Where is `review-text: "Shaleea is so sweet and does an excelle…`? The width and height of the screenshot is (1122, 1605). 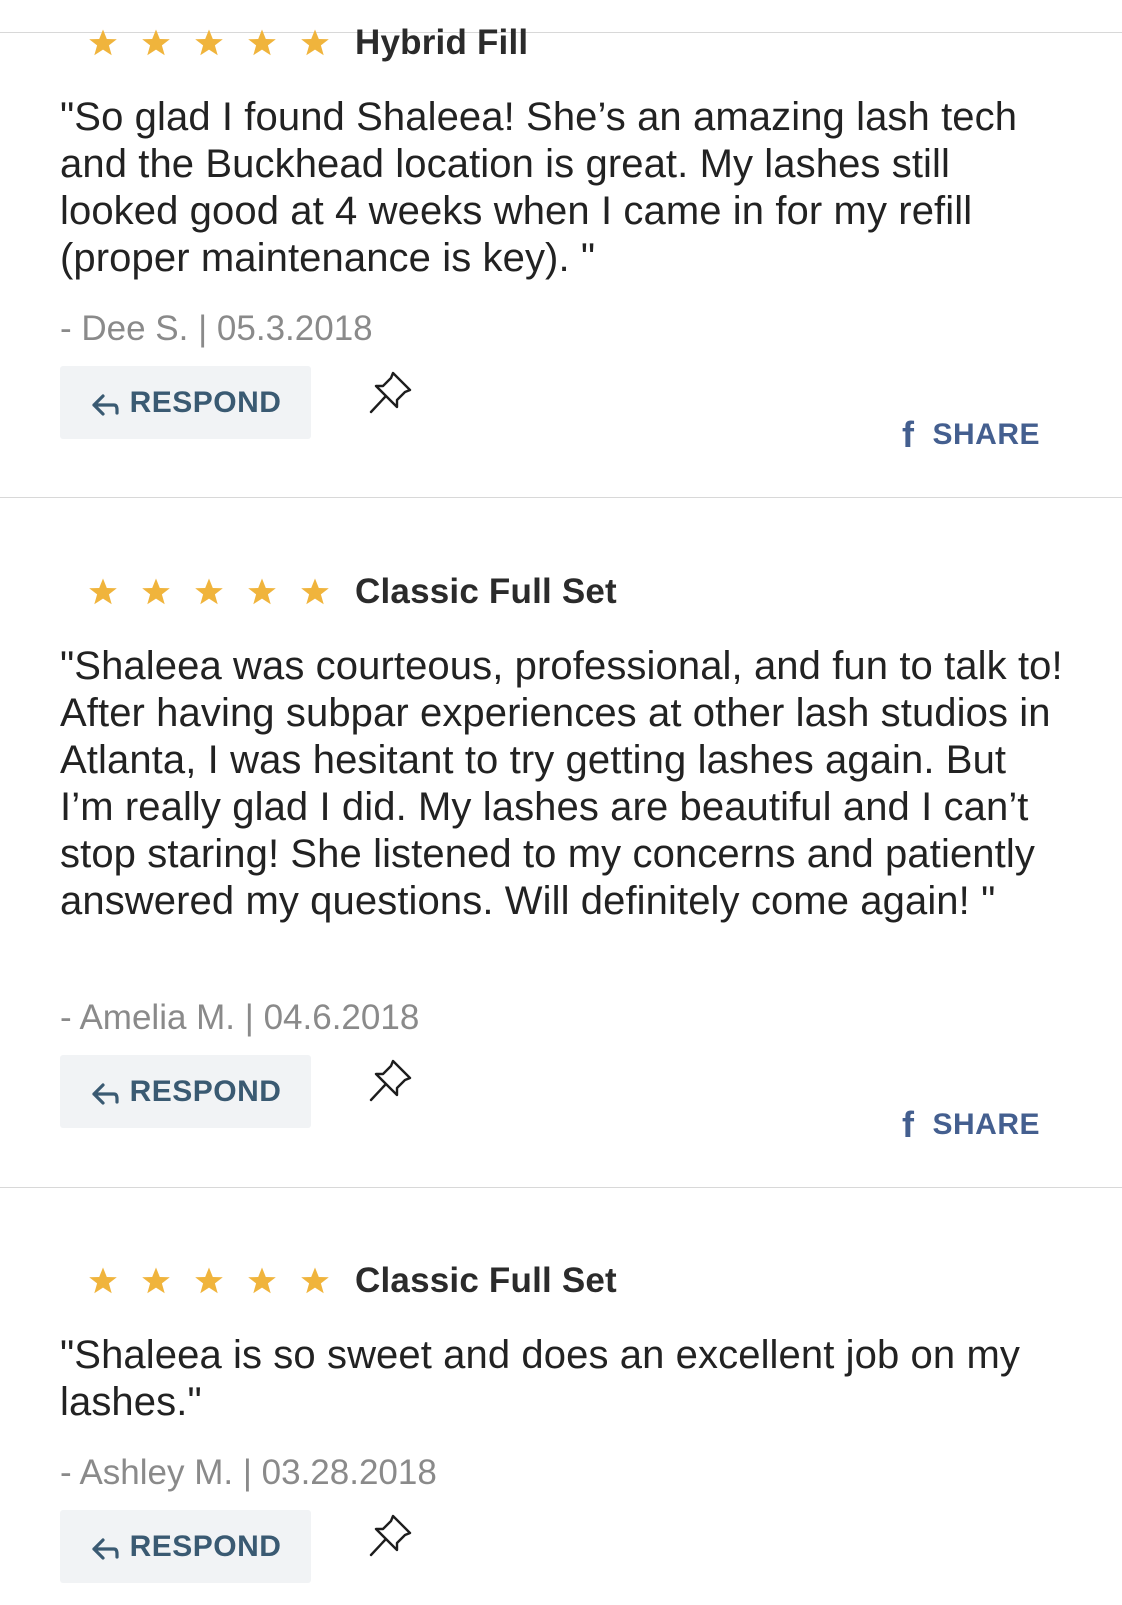
review-text: "Shaleea is so sweet and does an excelle… is located at coordinates (540, 1378).